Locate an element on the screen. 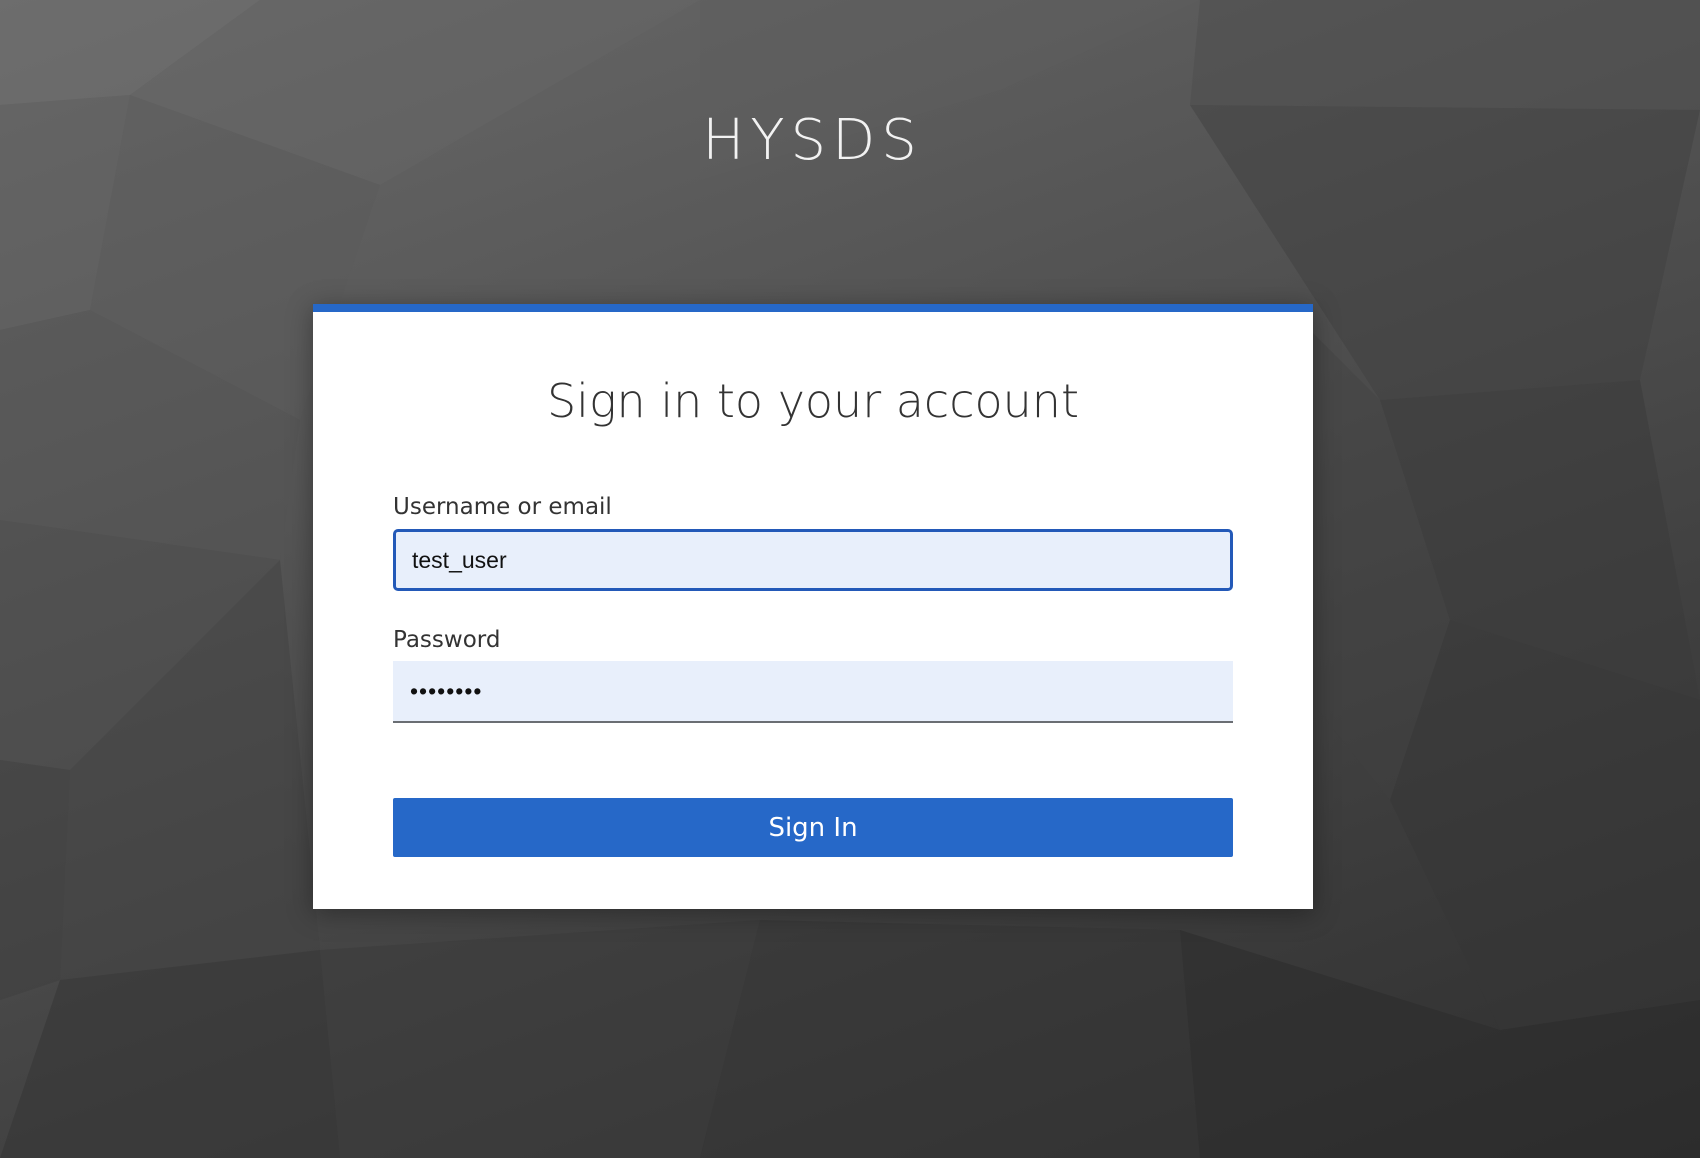 The image size is (1700, 1158). username-label: Username or email is located at coordinates (502, 507).